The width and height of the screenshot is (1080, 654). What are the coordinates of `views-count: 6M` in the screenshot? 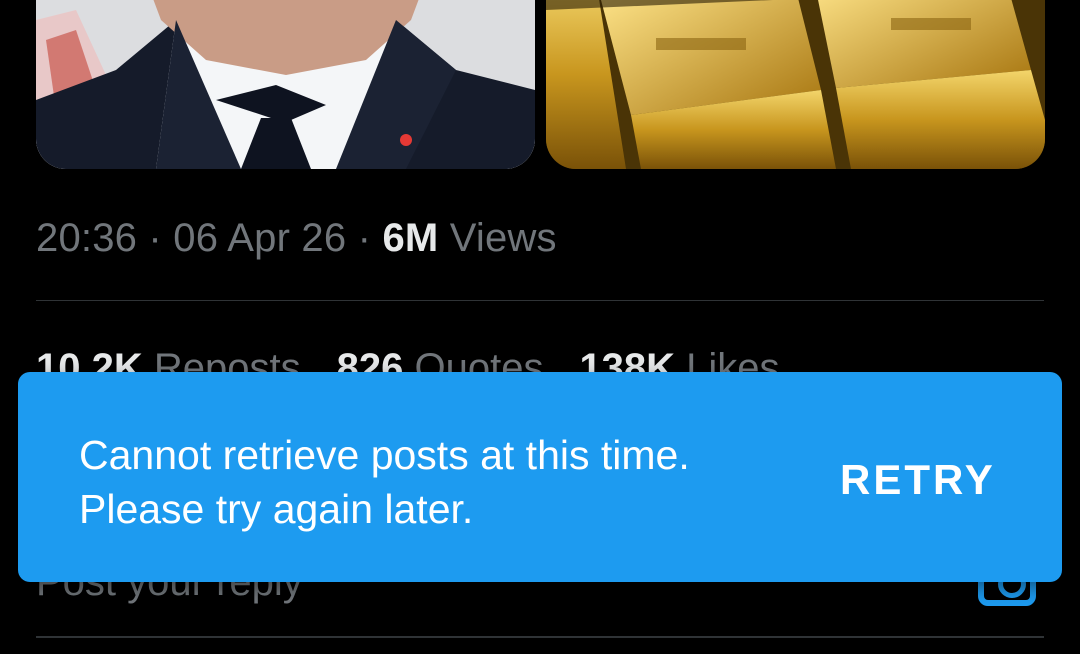 It's located at (410, 238).